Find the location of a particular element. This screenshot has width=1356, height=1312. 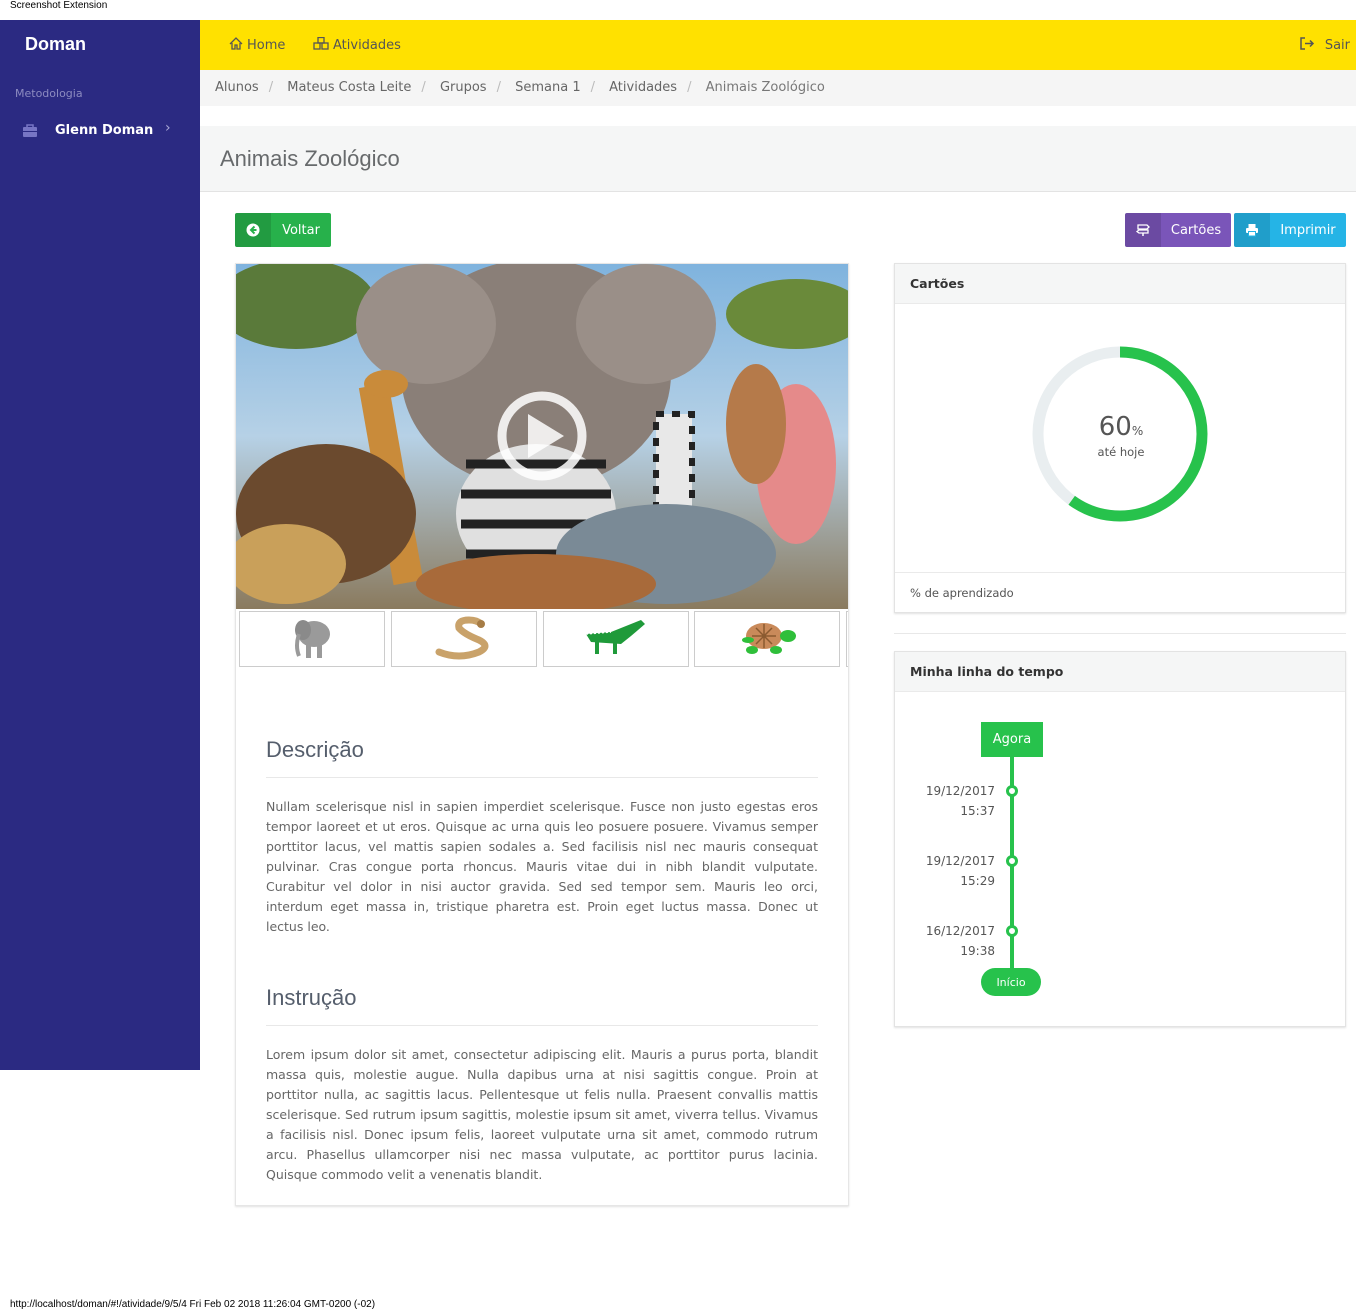

animals-video-thumbnail is located at coordinates (542, 436).